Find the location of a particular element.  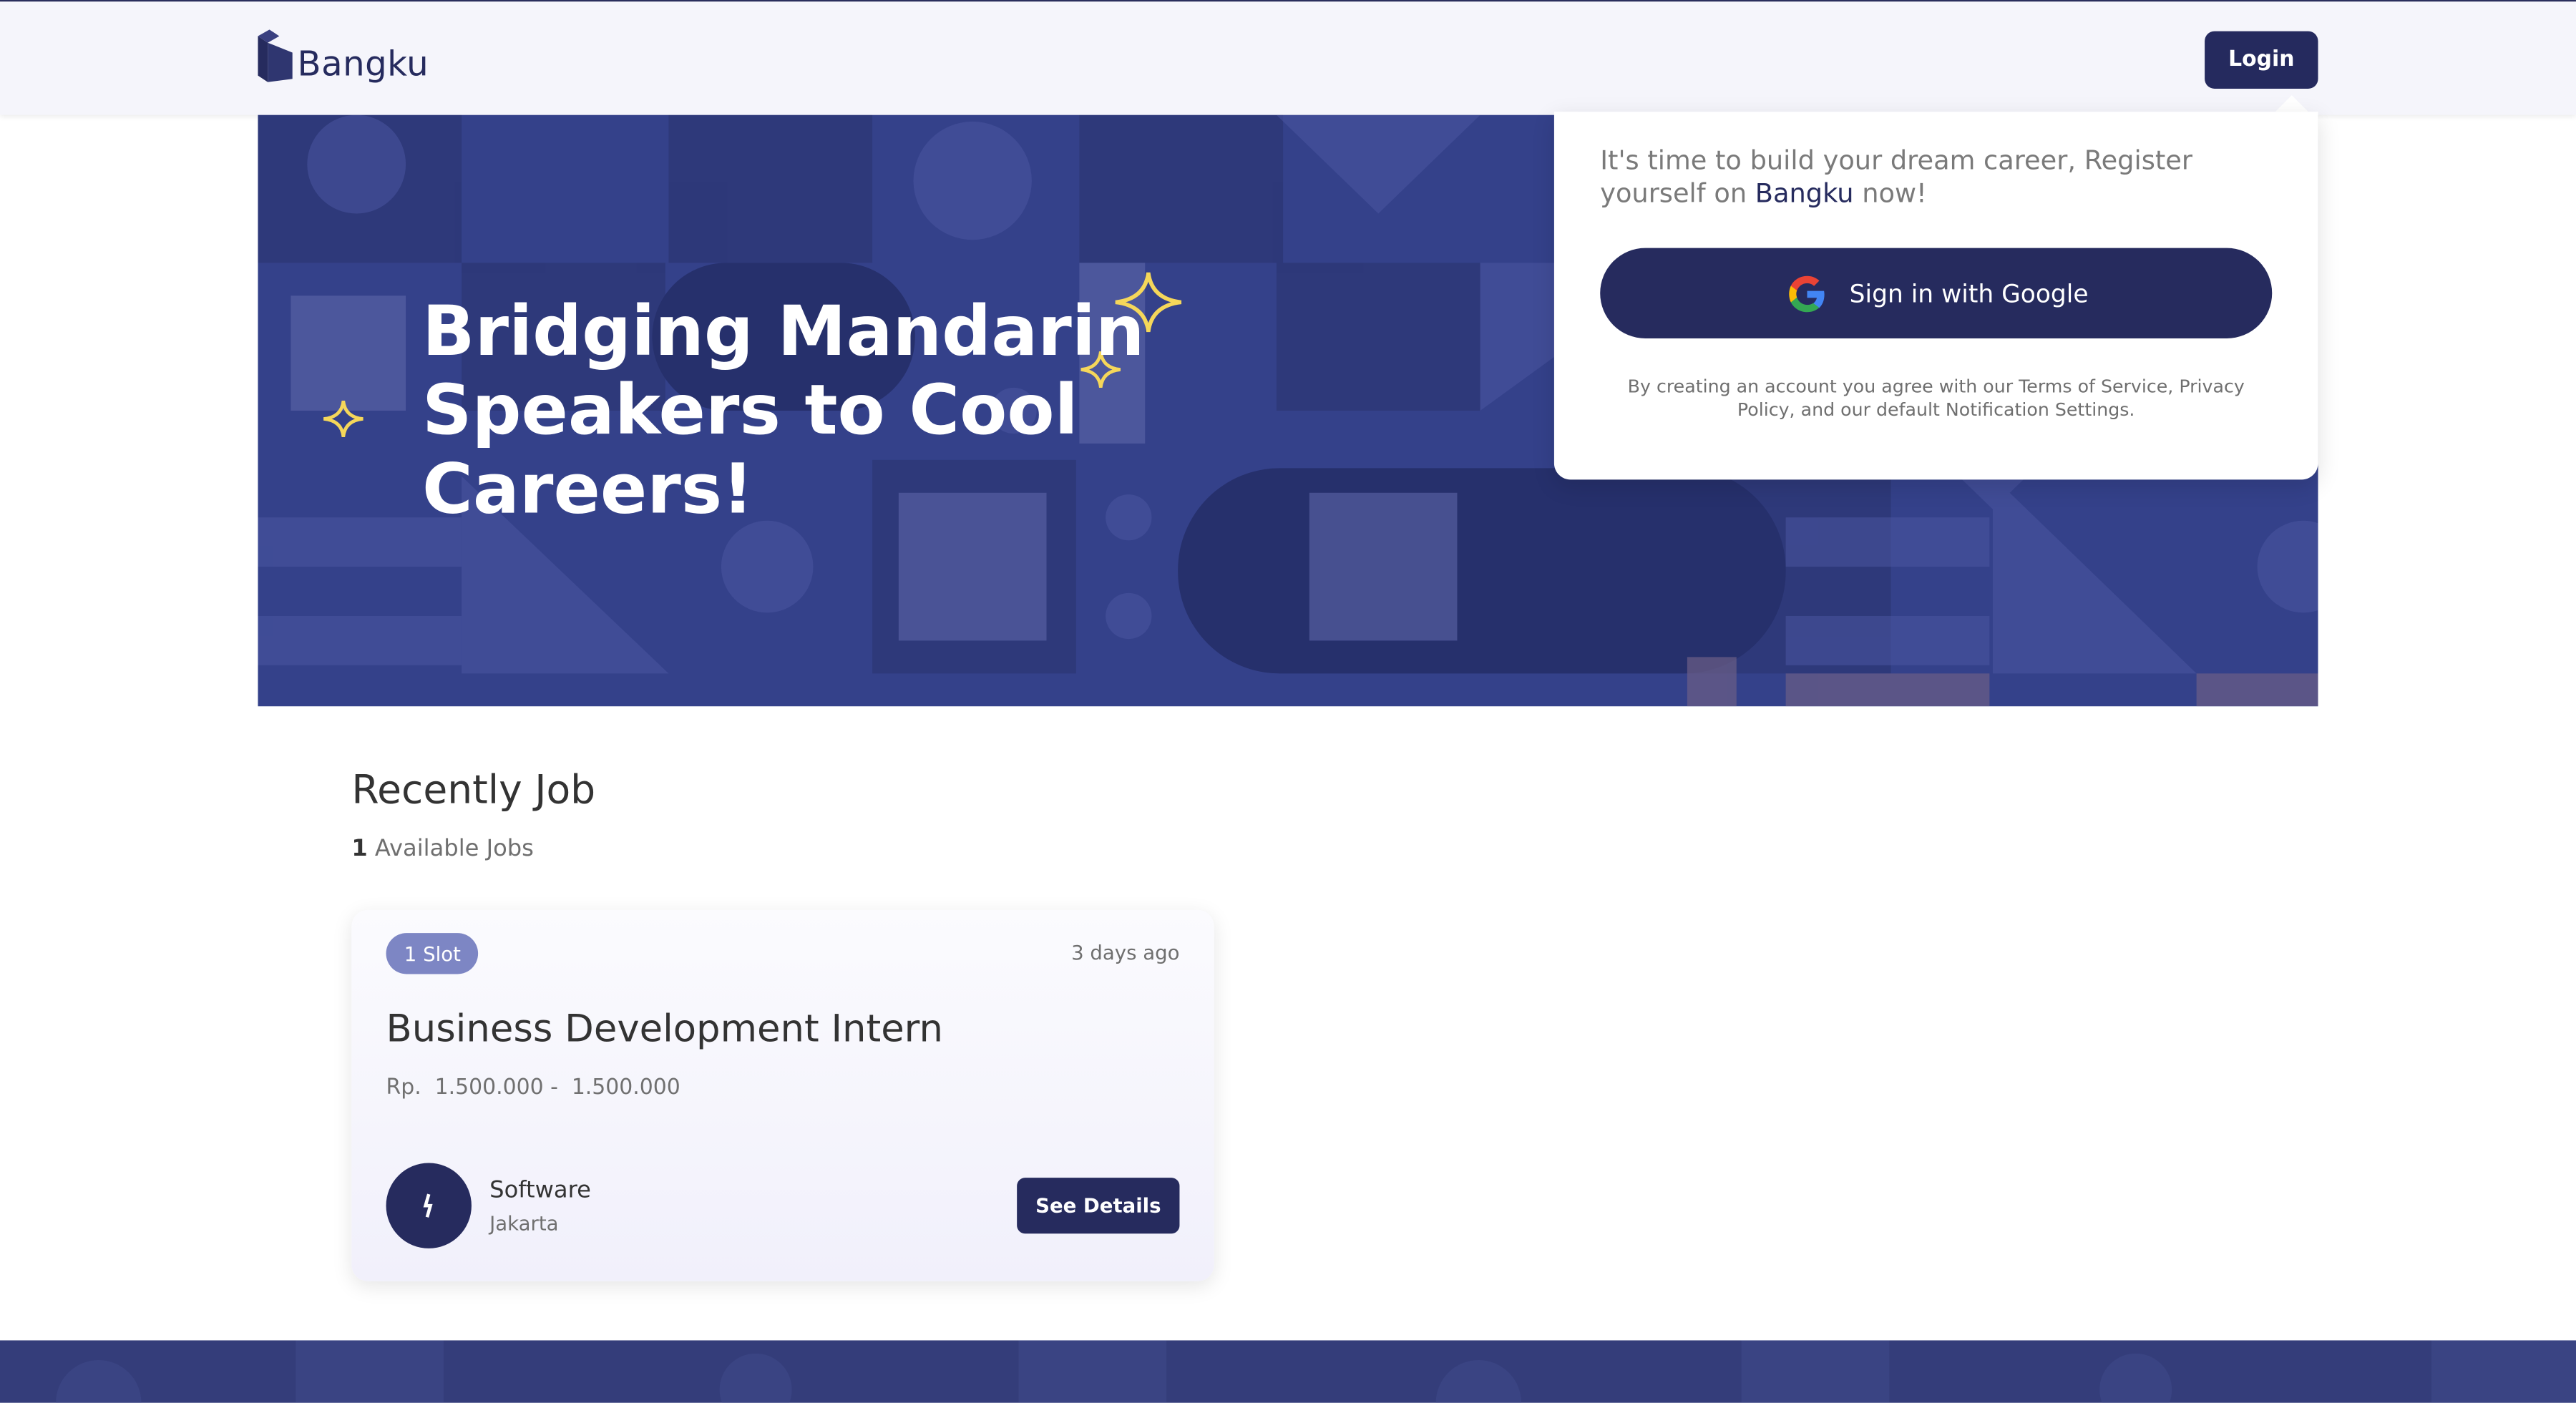

available-jobs-count: 1 Available Jobs is located at coordinates (442, 849).